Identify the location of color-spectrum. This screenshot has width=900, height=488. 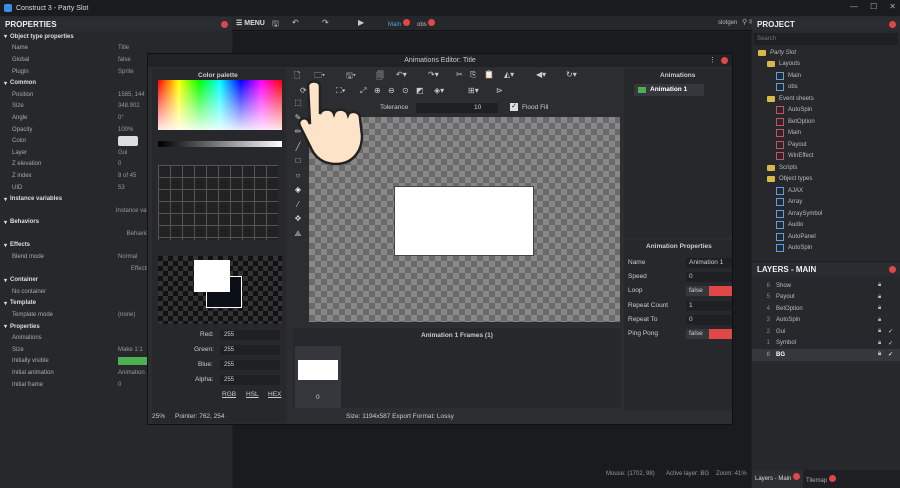
(220, 105).